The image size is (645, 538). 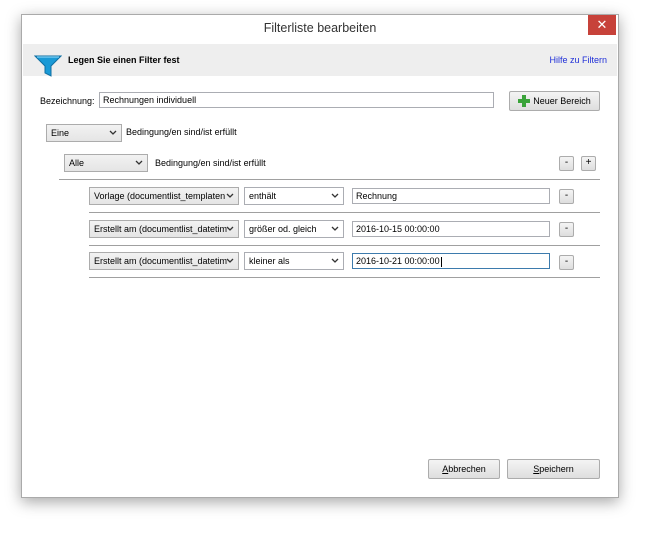 I want to click on help-link: Hilfe zu Filtern, so click(x=578, y=60).